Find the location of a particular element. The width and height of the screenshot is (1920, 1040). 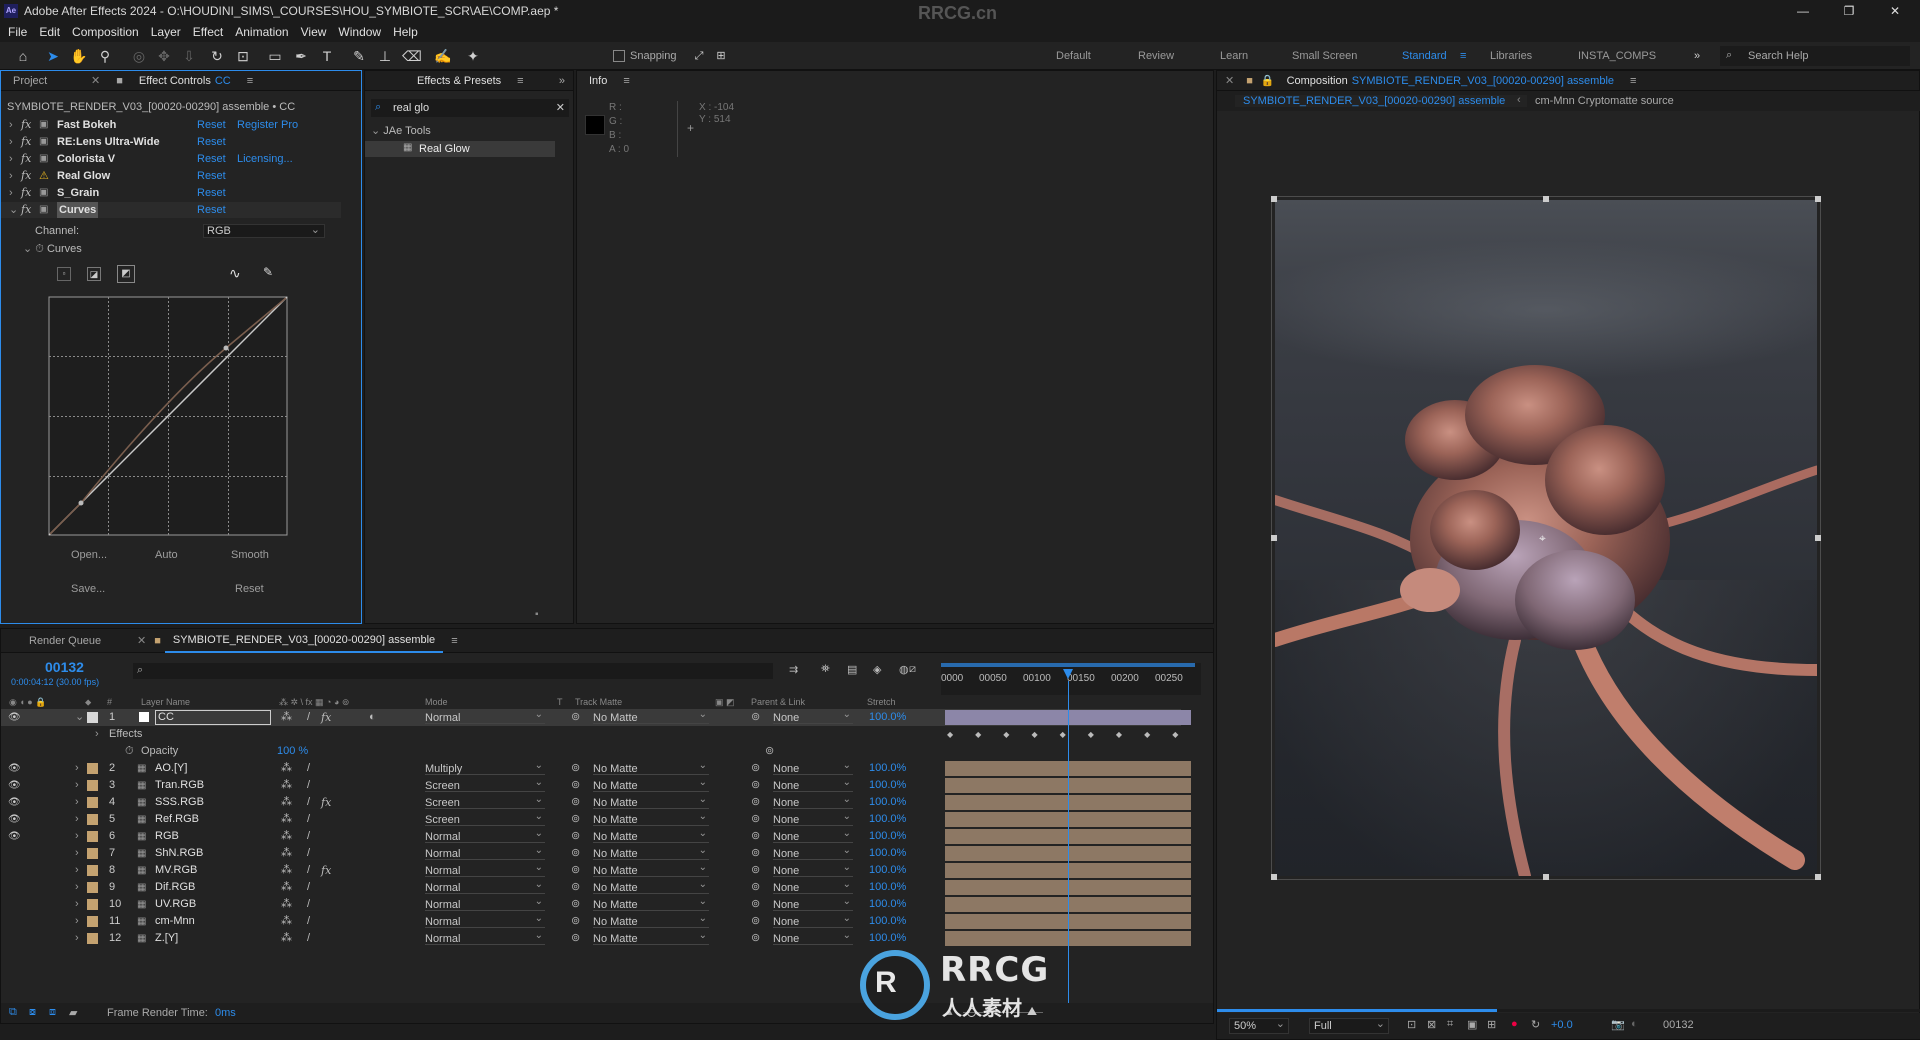

menu-layer: Layer is located at coordinates (166, 32).